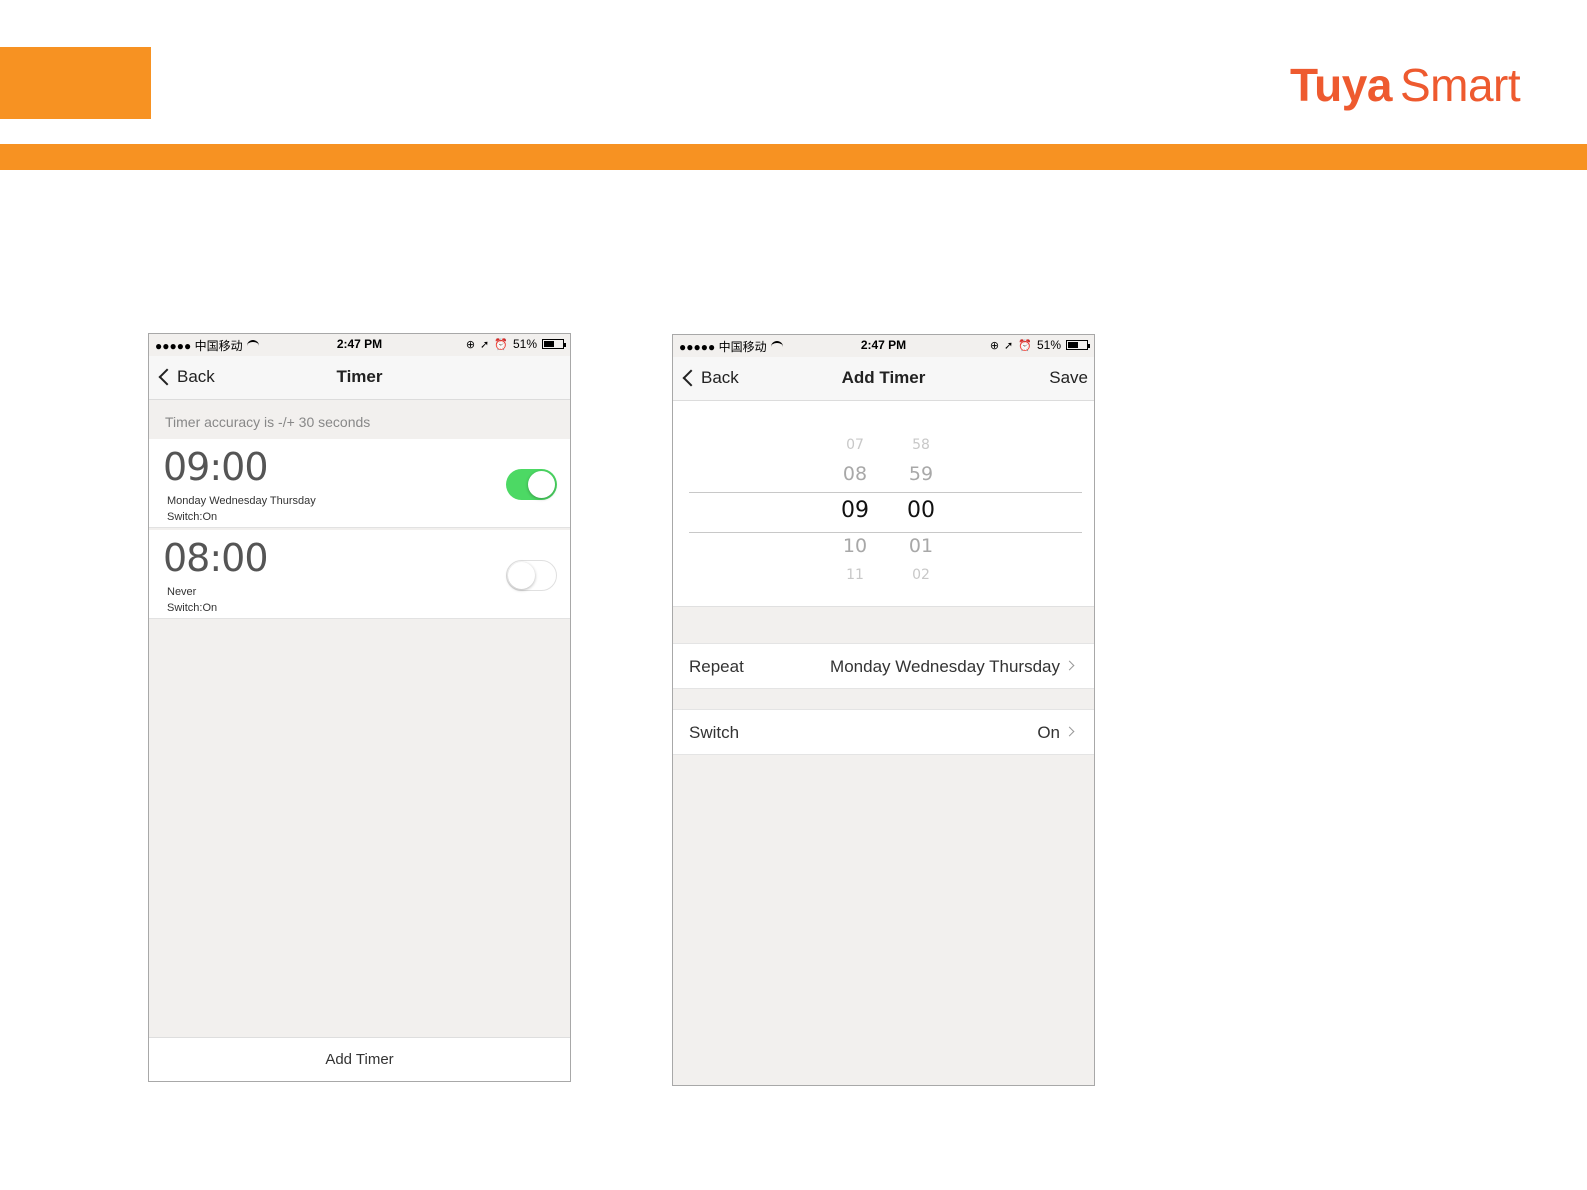 This screenshot has height=1190, width=1587. Describe the element at coordinates (268, 422) in the screenshot. I see `timer-accuracy-note: Timer accuracy is -/+ 30 seconds` at that location.